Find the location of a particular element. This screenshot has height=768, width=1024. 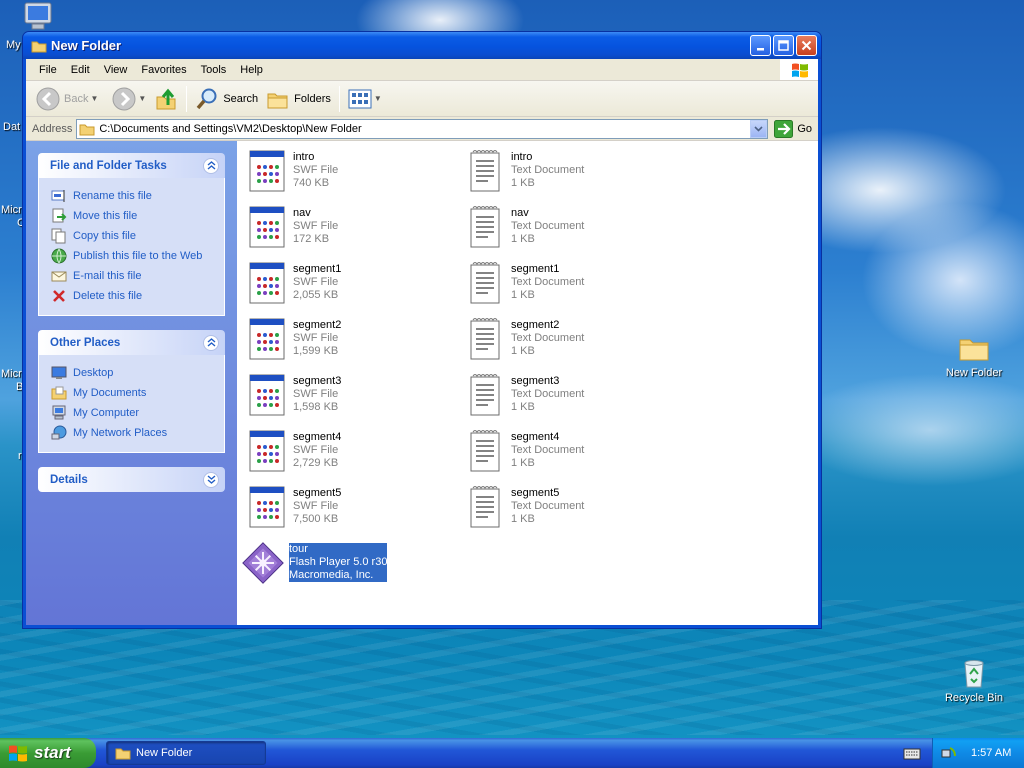

file-item: segment4 SWF File 2,729 KB is located at coordinates (350, 453).